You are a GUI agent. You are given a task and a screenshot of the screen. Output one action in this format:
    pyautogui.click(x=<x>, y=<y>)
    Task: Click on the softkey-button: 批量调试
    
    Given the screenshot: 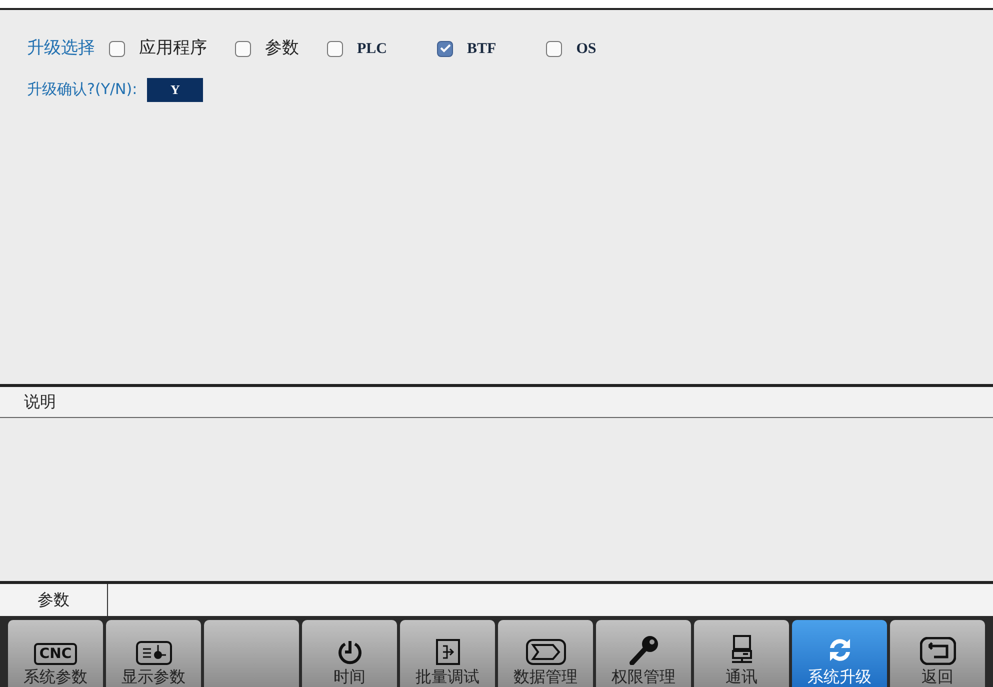 What is the action you would take?
    pyautogui.click(x=447, y=653)
    